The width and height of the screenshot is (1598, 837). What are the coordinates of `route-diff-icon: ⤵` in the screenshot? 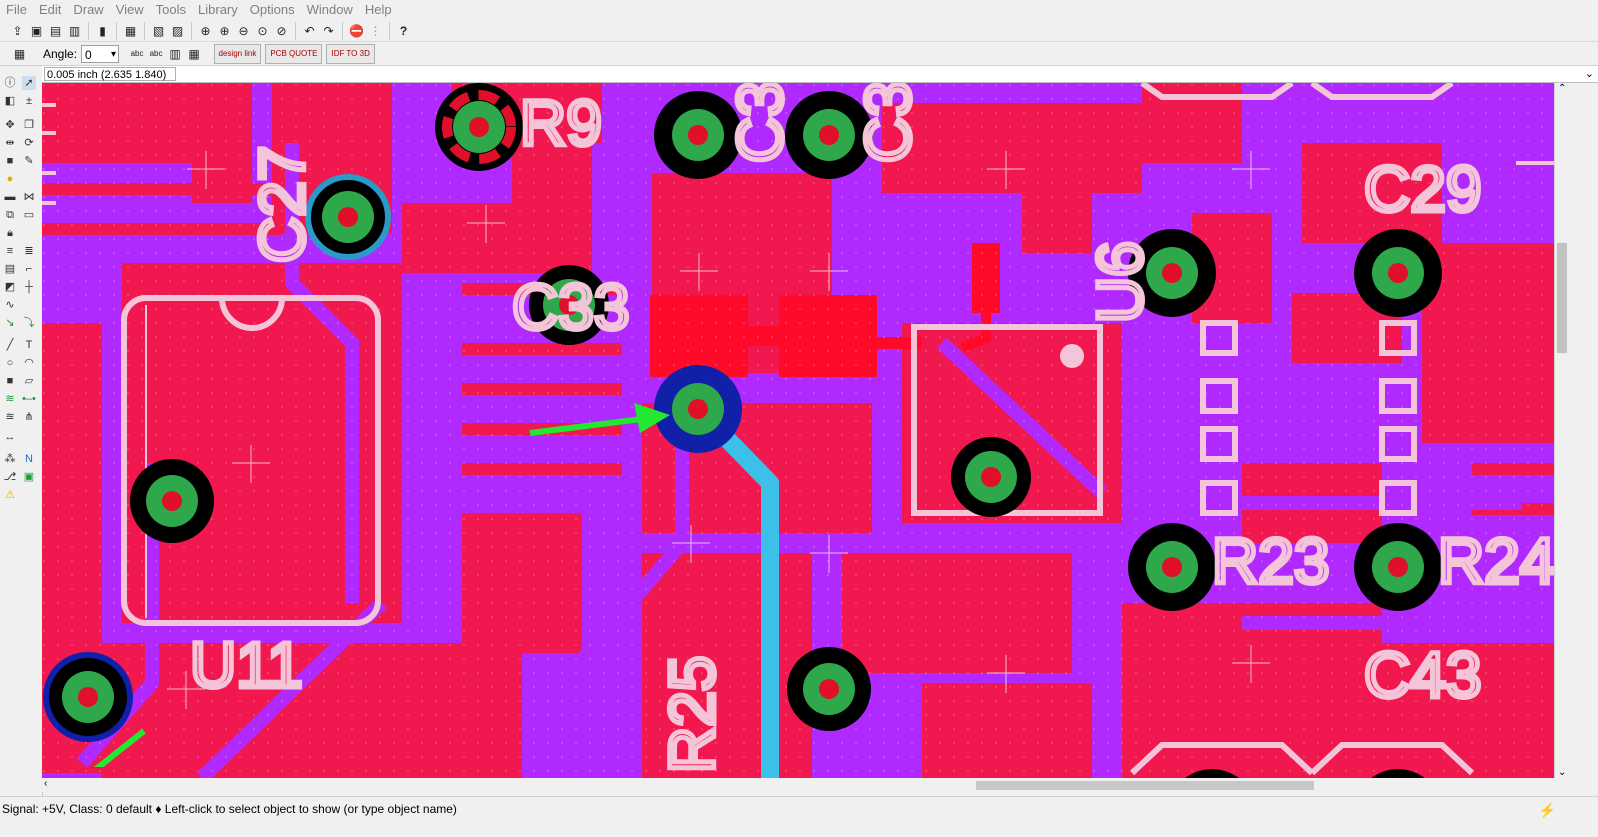 It's located at (29, 323).